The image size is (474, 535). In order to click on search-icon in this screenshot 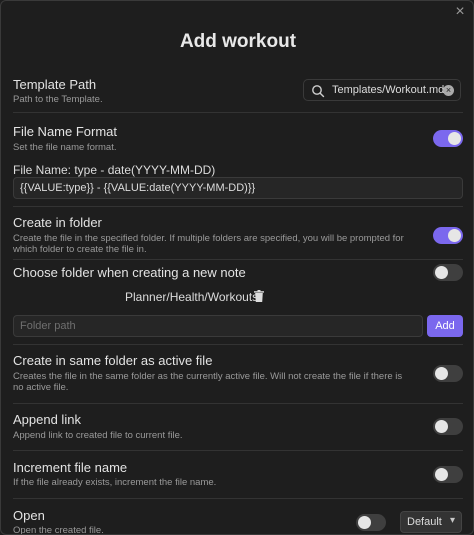, I will do `click(318, 91)`.